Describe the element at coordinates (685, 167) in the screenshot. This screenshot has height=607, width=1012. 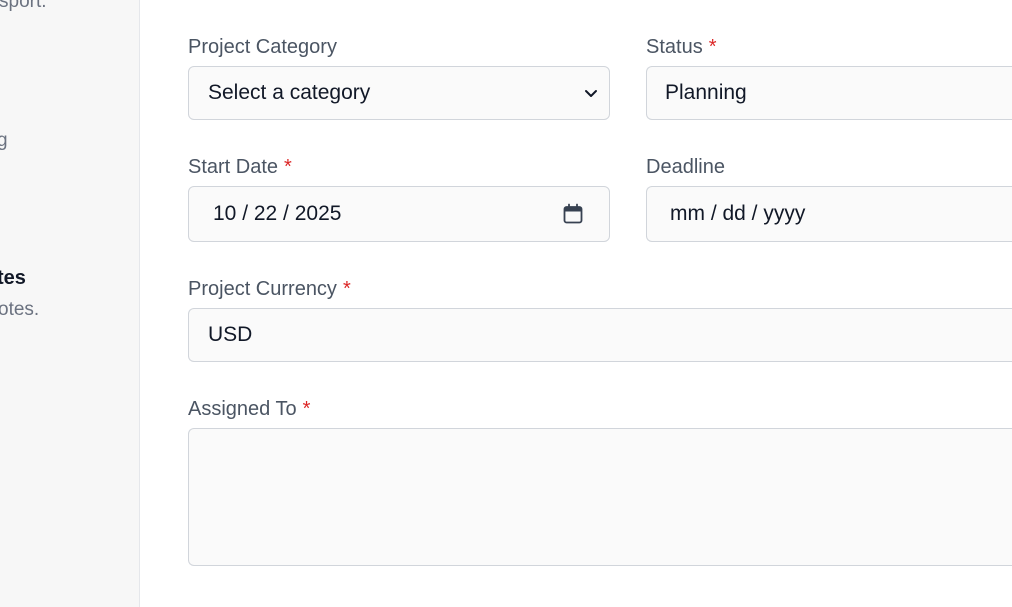
I see `deadline-label: Deadline` at that location.